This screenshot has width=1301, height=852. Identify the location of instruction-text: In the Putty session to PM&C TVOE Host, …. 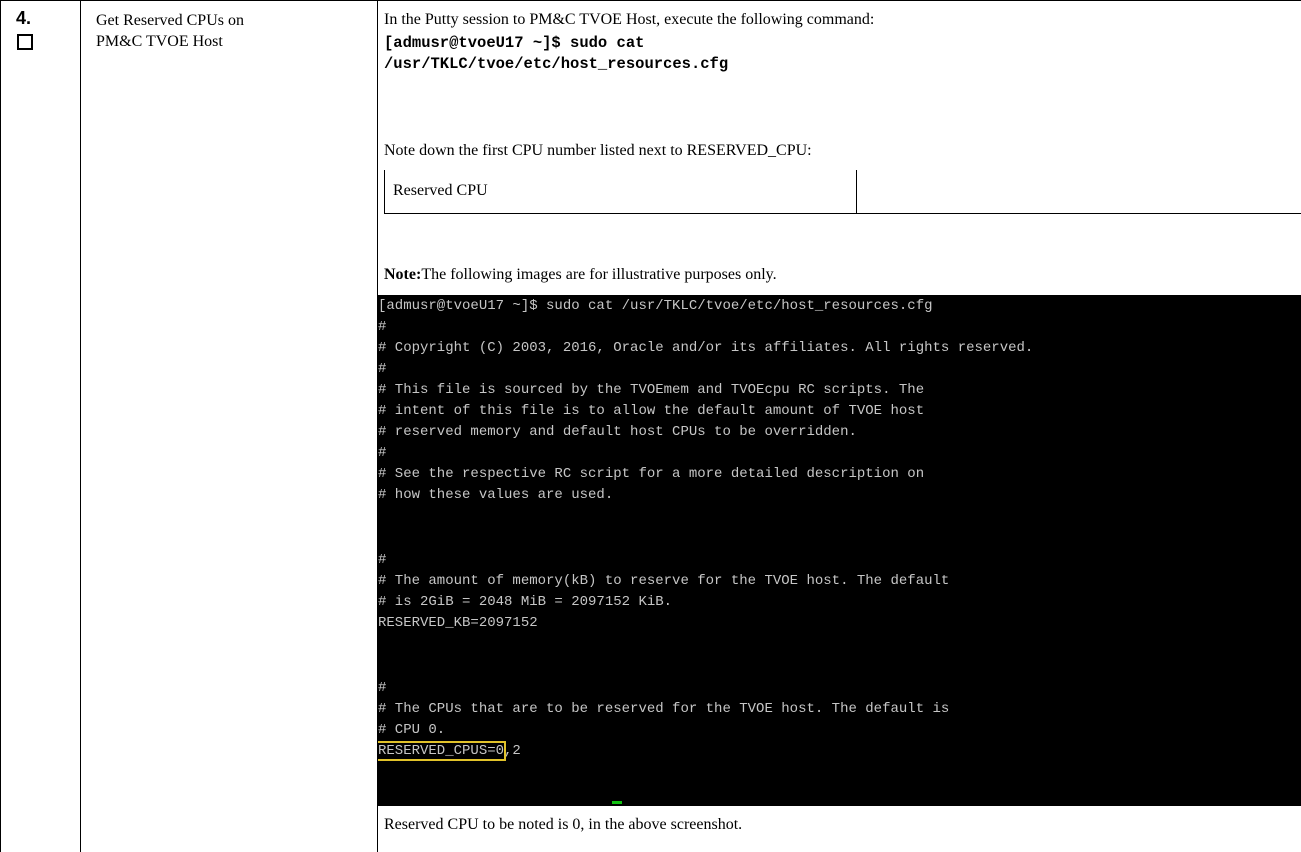
(629, 19).